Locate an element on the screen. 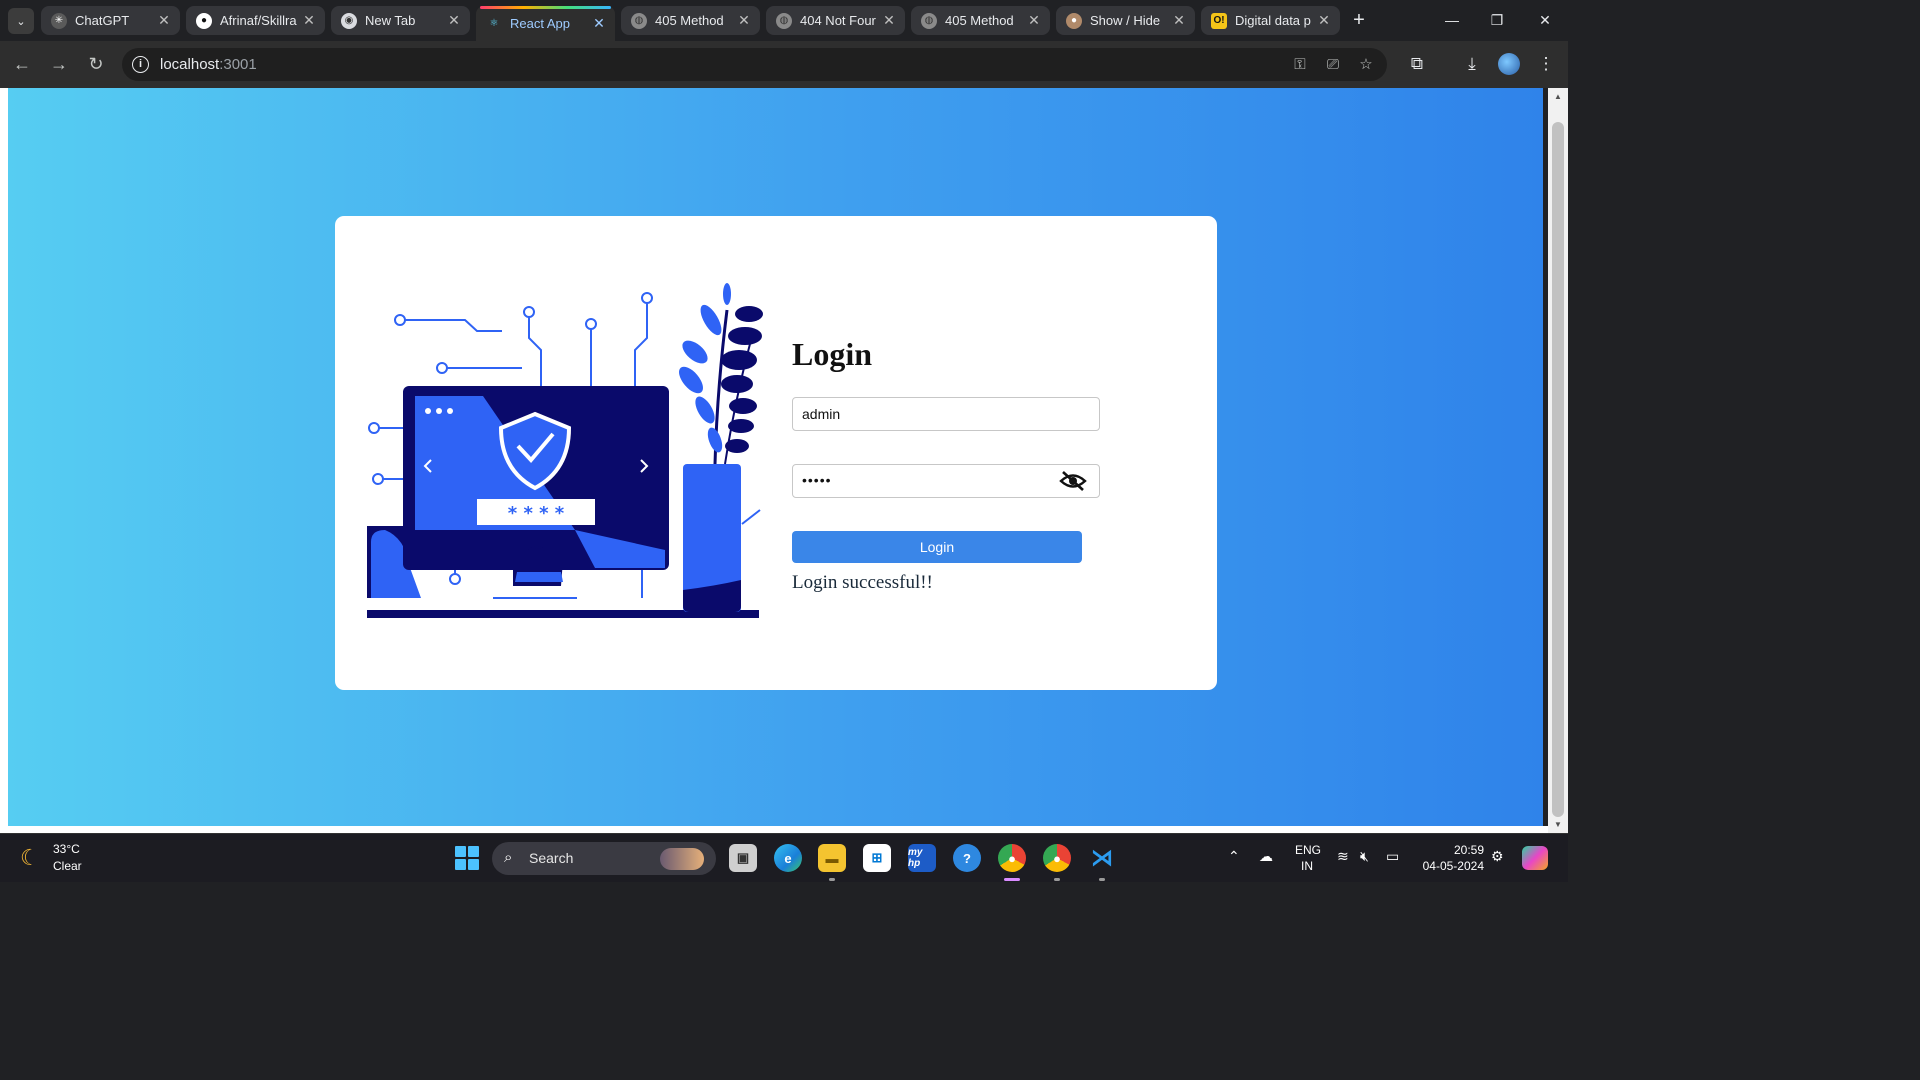  microsoft-store-icon: ⊞ is located at coordinates (877, 858).